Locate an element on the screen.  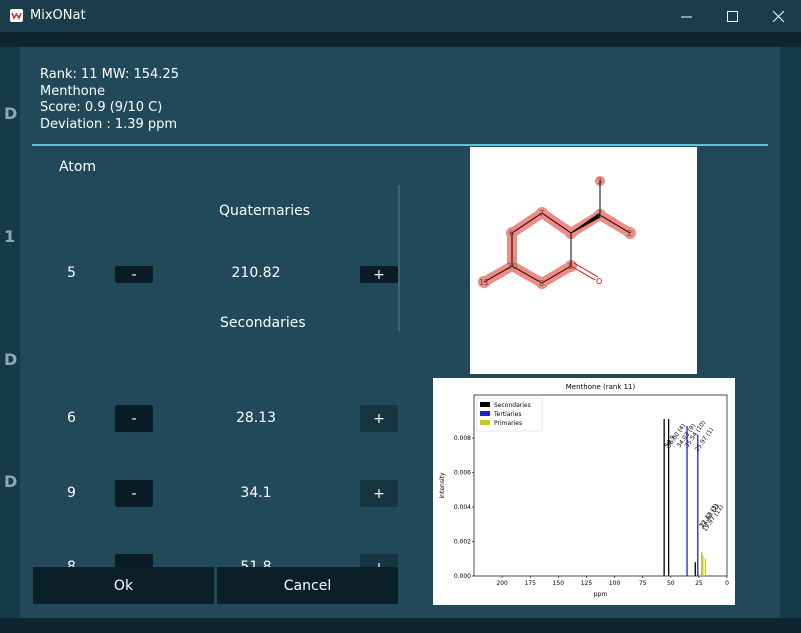
svg-text: 5 is located at coordinates (570, 266).